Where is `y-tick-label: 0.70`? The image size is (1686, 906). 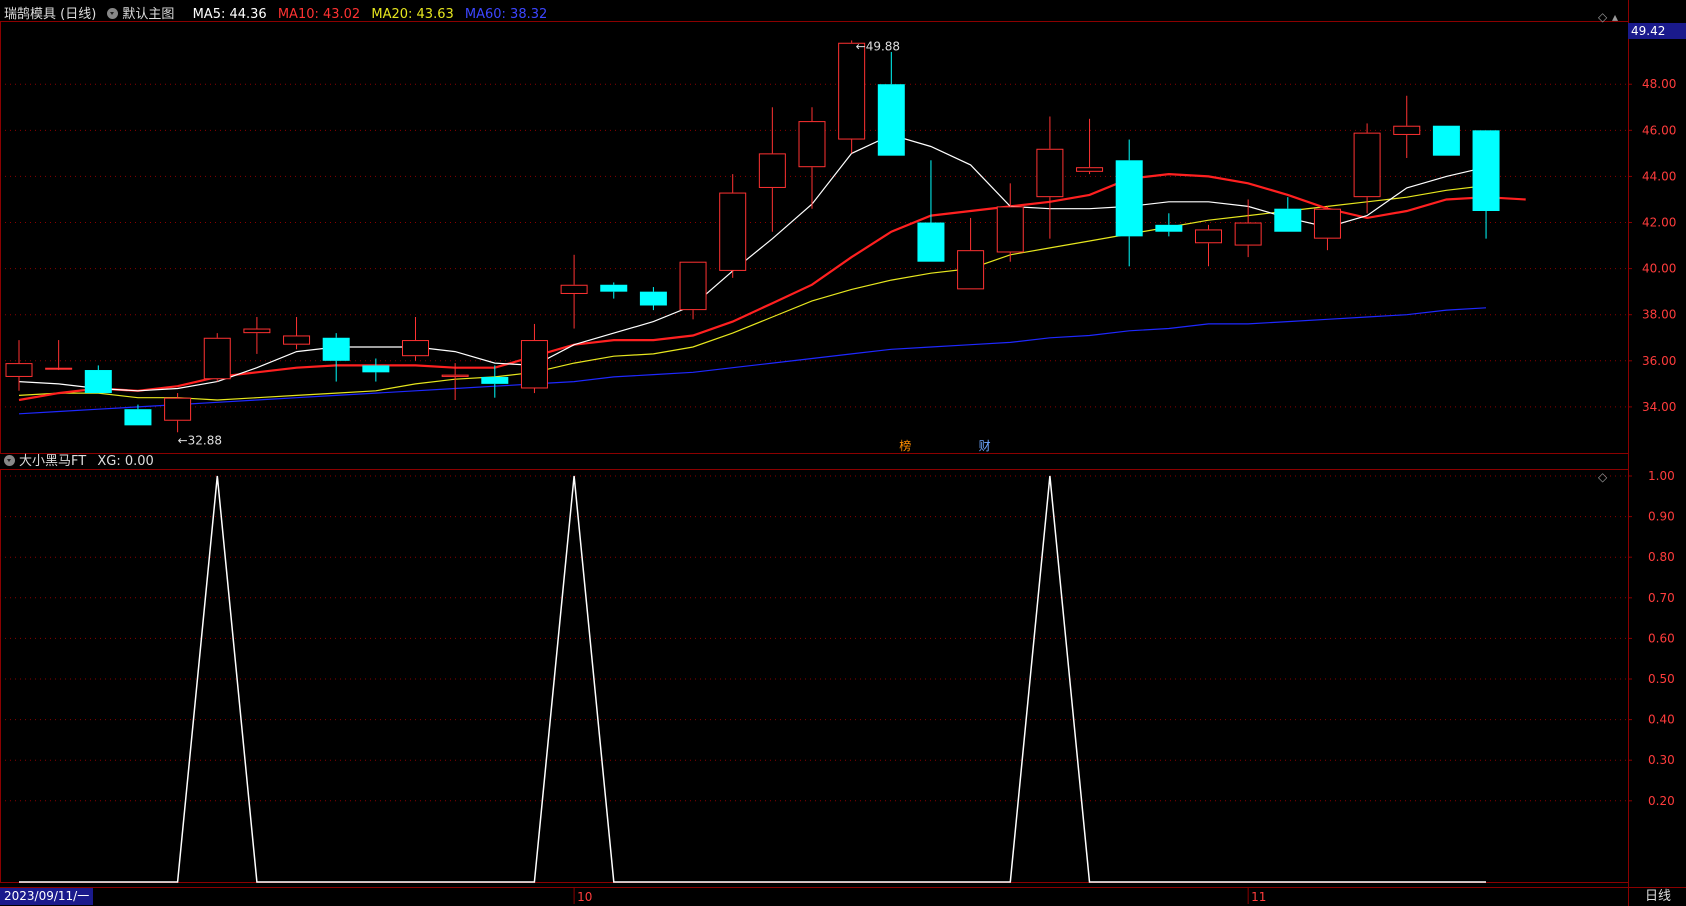 y-tick-label: 0.70 is located at coordinates (1661, 598).